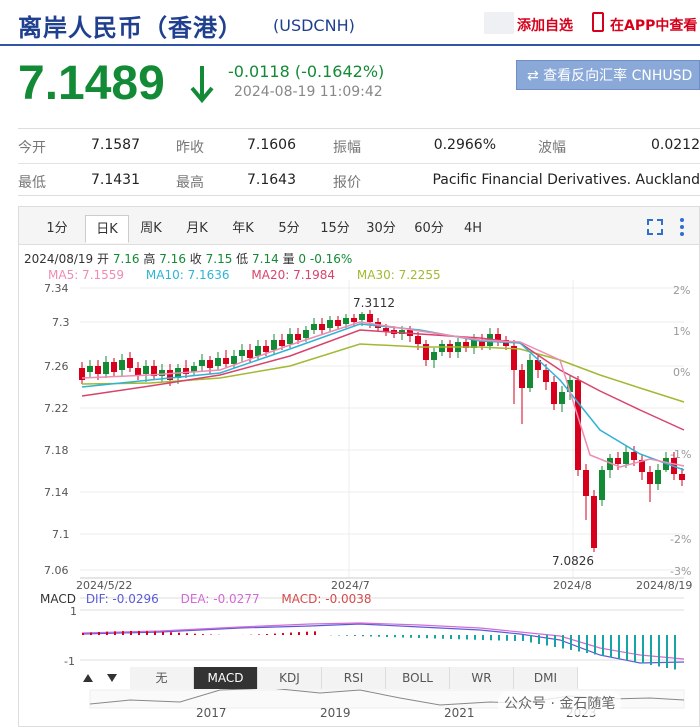 This screenshot has width=700, height=727. Describe the element at coordinates (243, 229) in the screenshot. I see `tab-yearly: 年K` at that location.